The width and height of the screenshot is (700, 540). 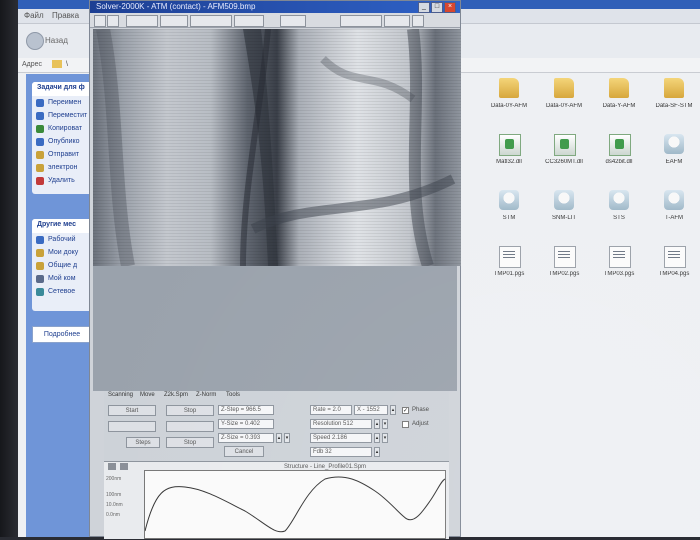 I want to click on profile-tool-icon, so click(x=112, y=466).